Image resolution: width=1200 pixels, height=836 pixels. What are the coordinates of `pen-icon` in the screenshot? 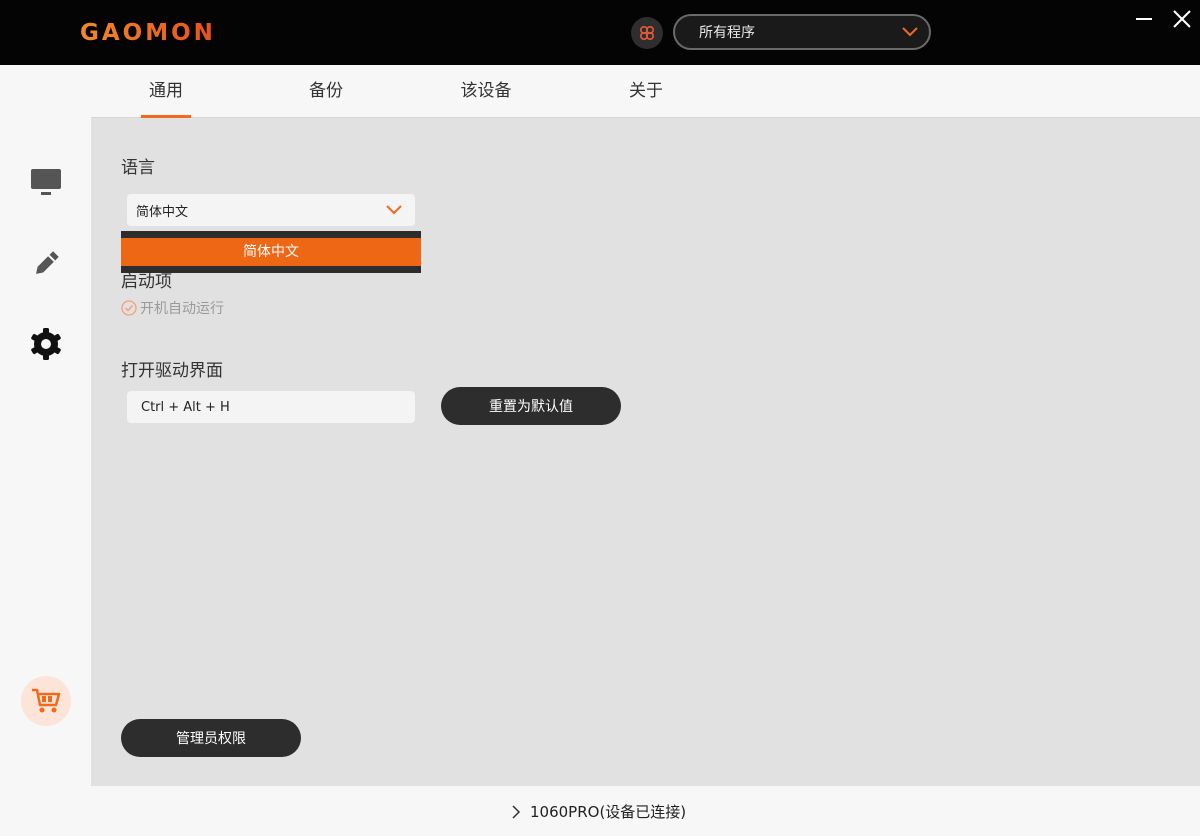 It's located at (47, 262).